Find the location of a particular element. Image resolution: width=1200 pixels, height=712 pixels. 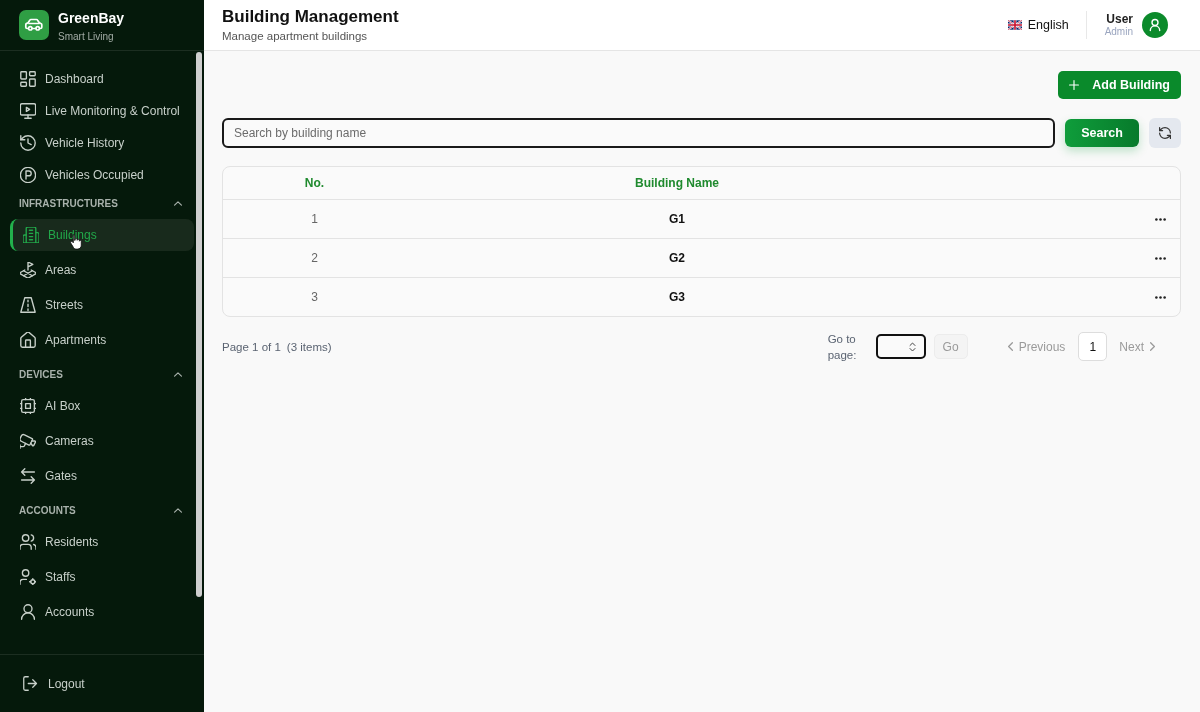

building-name: G1 is located at coordinates (677, 219).